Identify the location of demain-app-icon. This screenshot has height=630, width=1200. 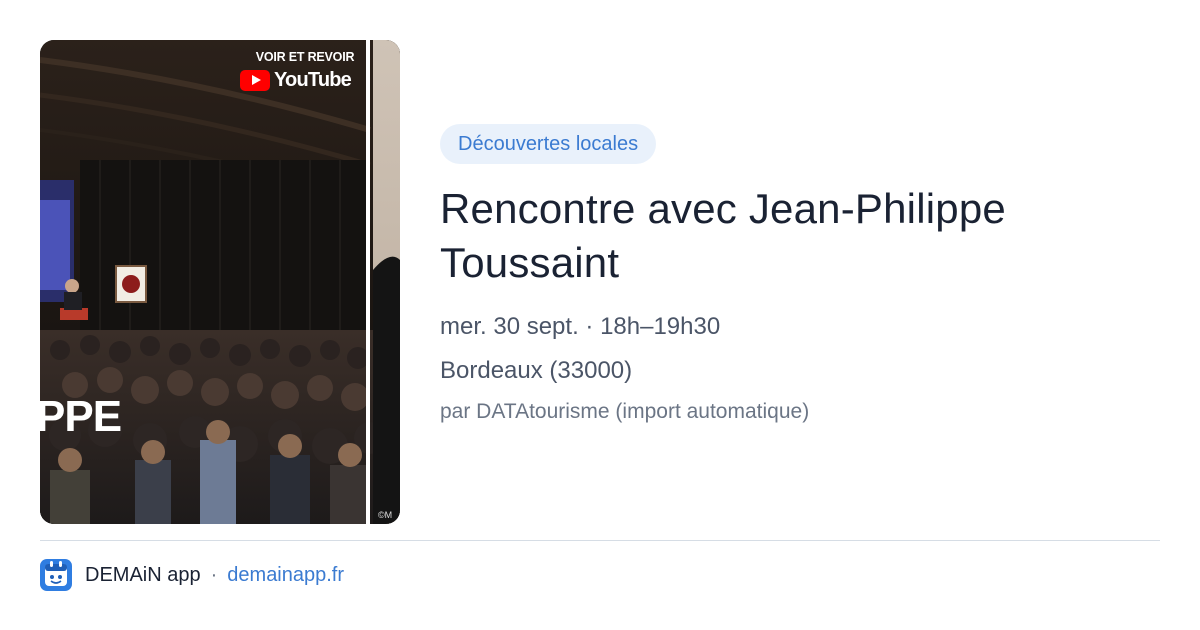
(56, 575).